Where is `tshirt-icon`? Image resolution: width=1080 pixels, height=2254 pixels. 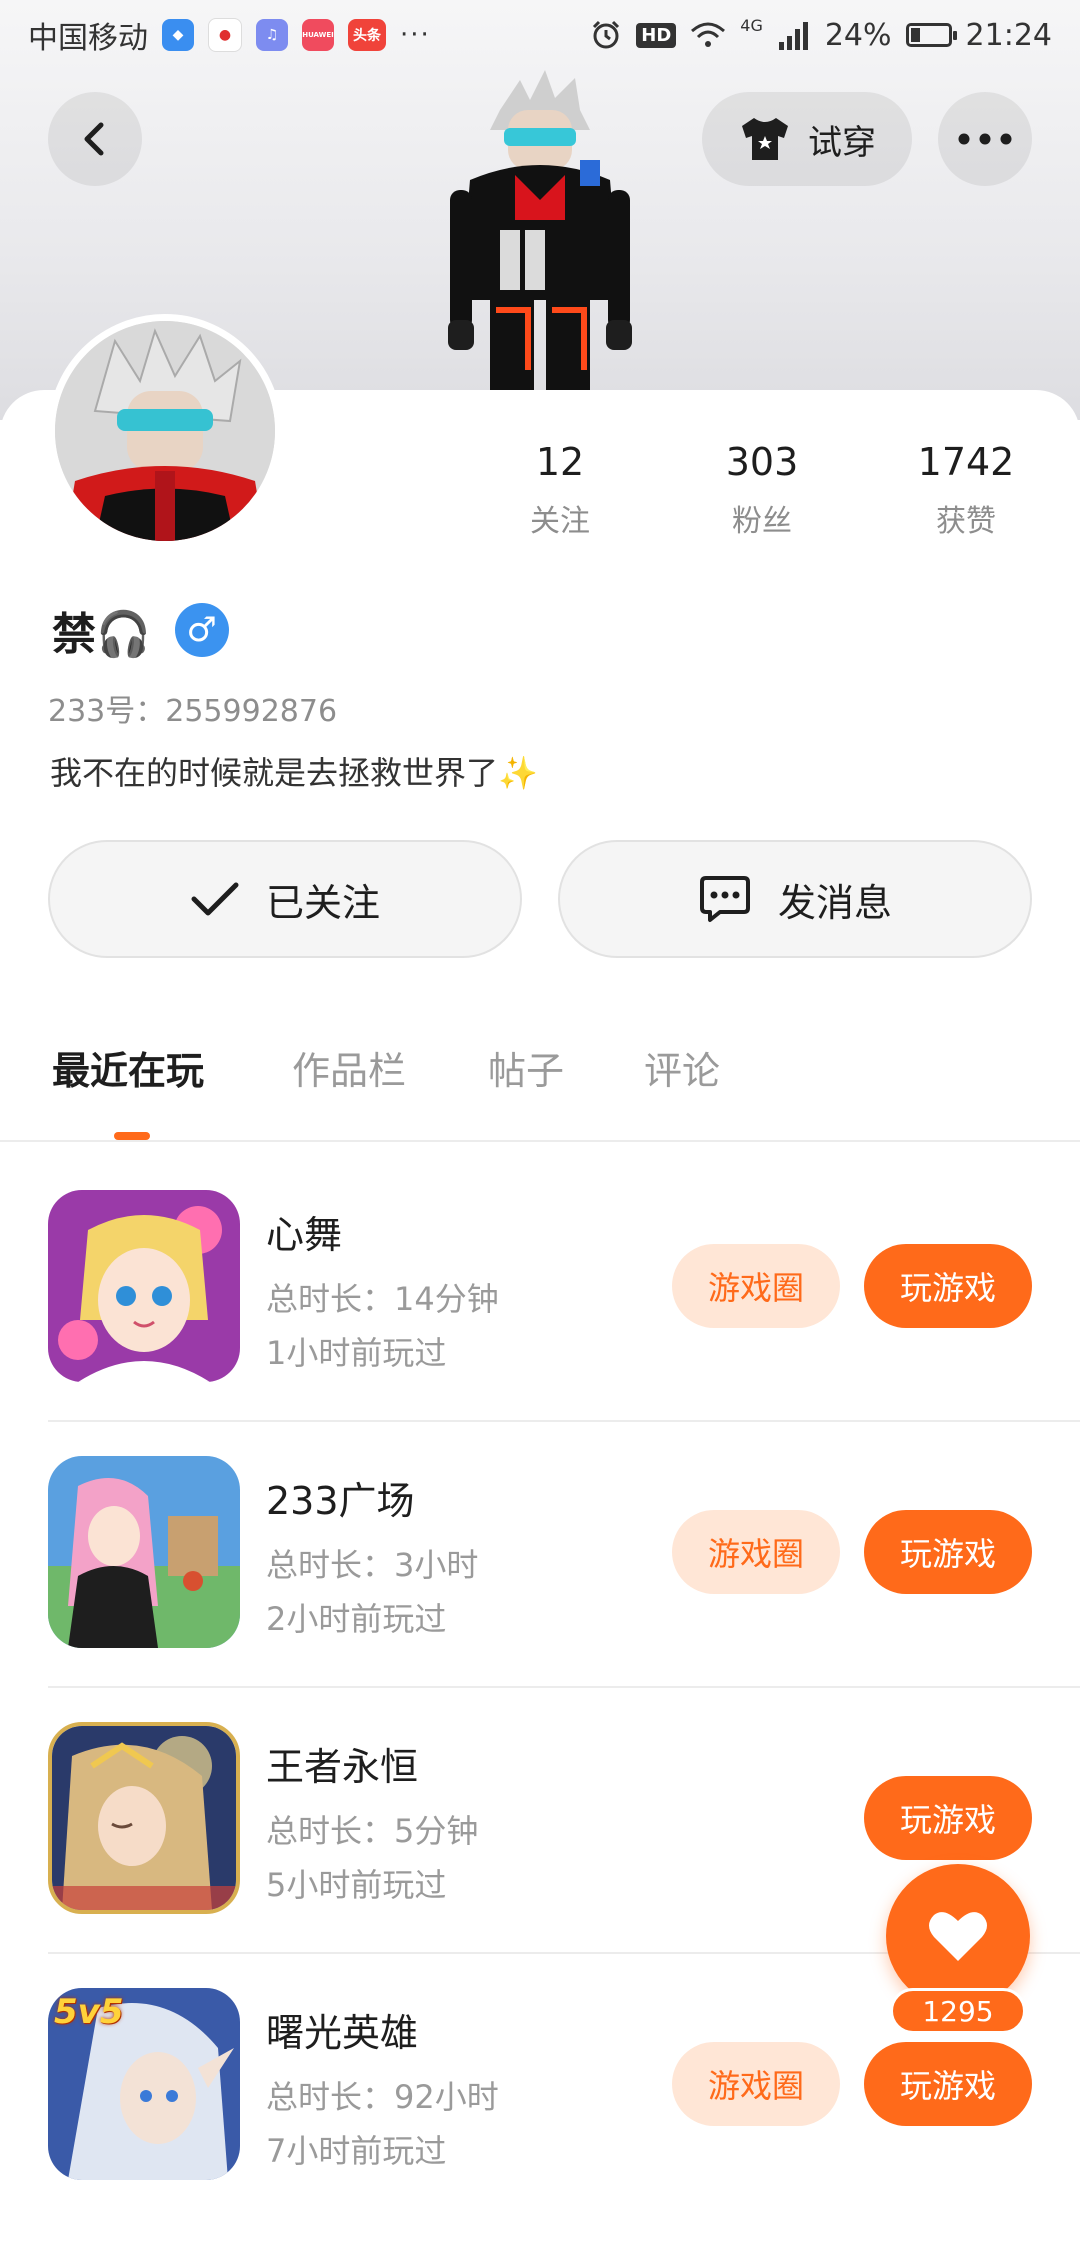 tshirt-icon is located at coordinates (765, 139).